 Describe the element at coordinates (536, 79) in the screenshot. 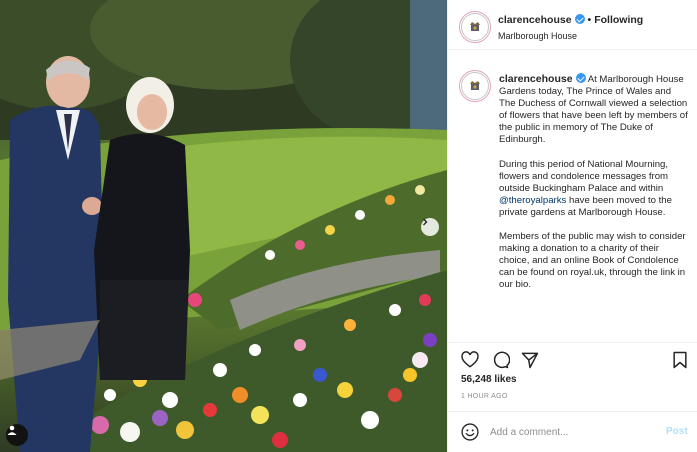

I see `caption-username-link: clarencehouse` at that location.